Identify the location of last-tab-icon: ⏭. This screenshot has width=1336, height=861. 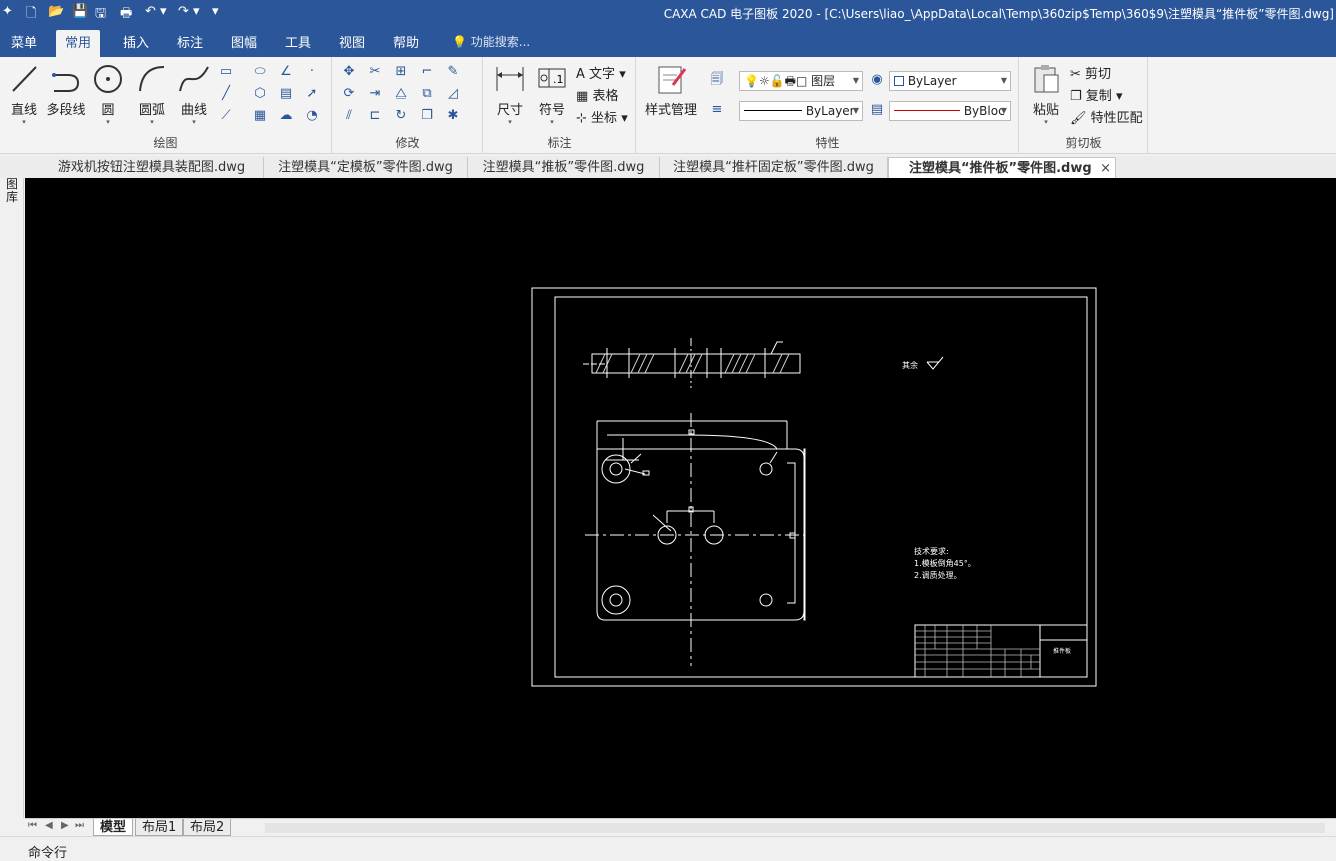
(79, 825).